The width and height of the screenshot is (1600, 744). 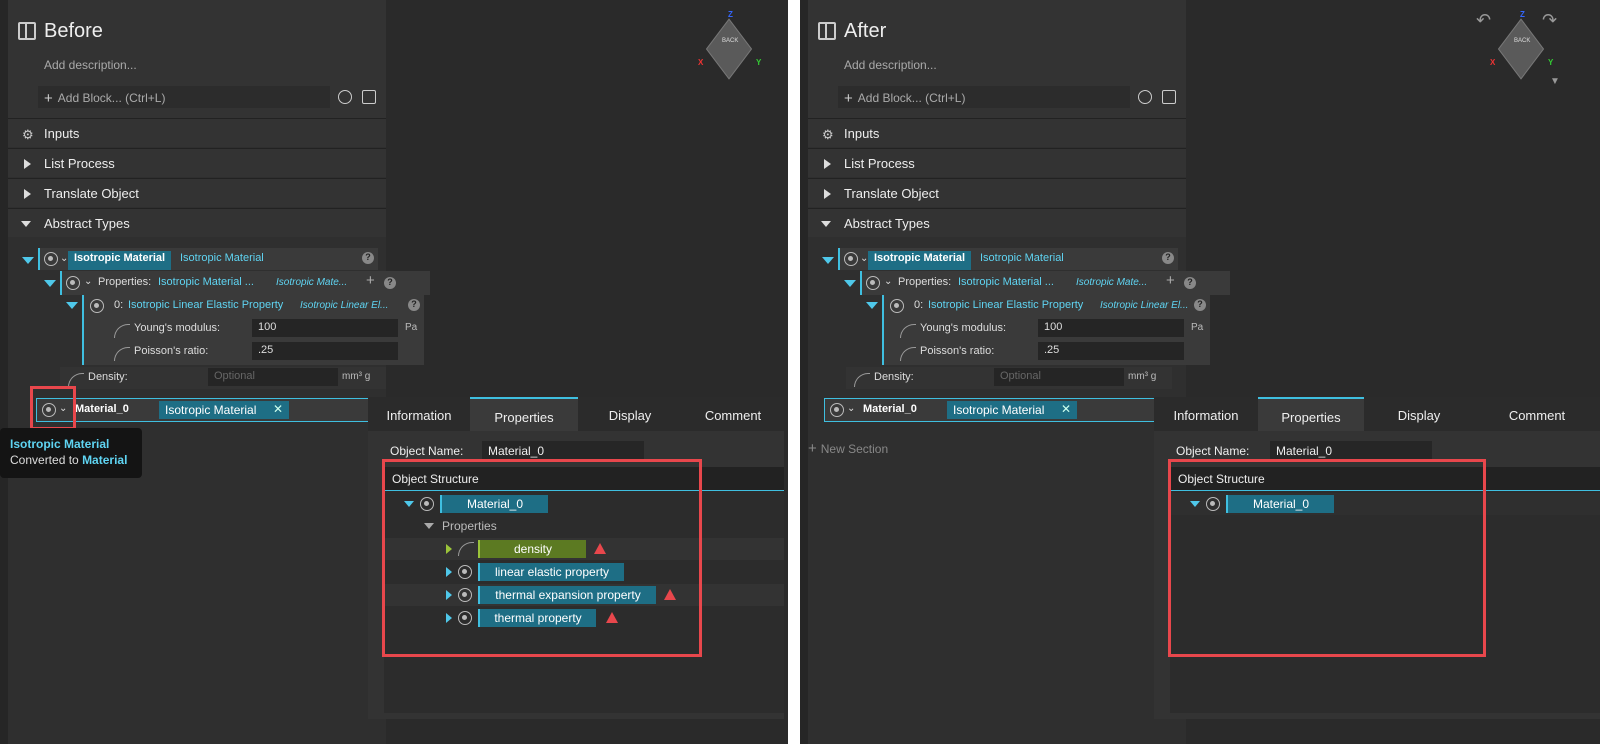 I want to click on dropdown-icon: ▼, so click(x=1555, y=81).